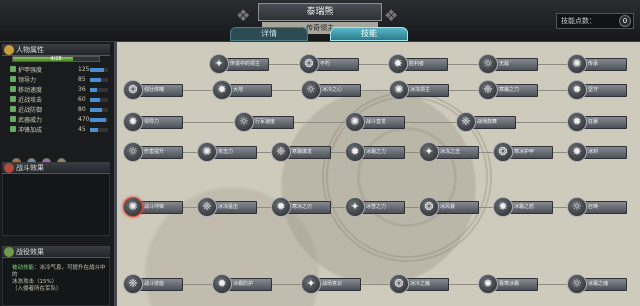 The height and width of the screenshot is (306, 640). I want to click on skill-node: 战斗技能 ❈, so click(154, 284).